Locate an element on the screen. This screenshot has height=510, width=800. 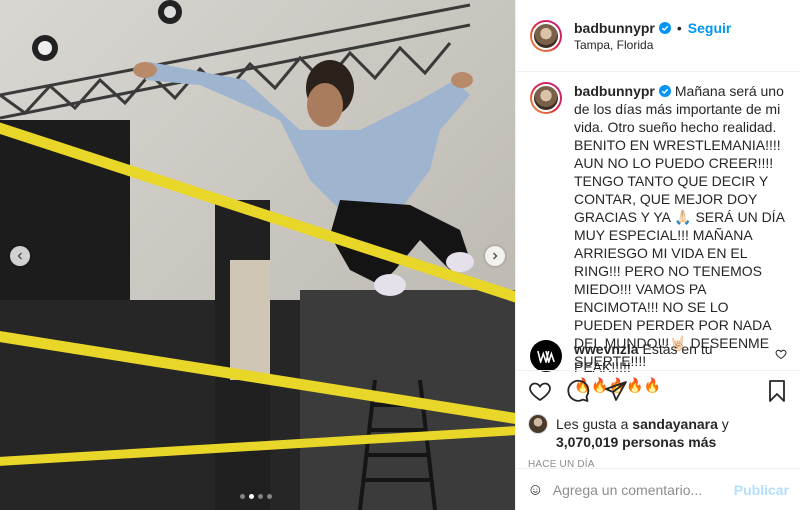
comment-input is located at coordinates (643, 489).